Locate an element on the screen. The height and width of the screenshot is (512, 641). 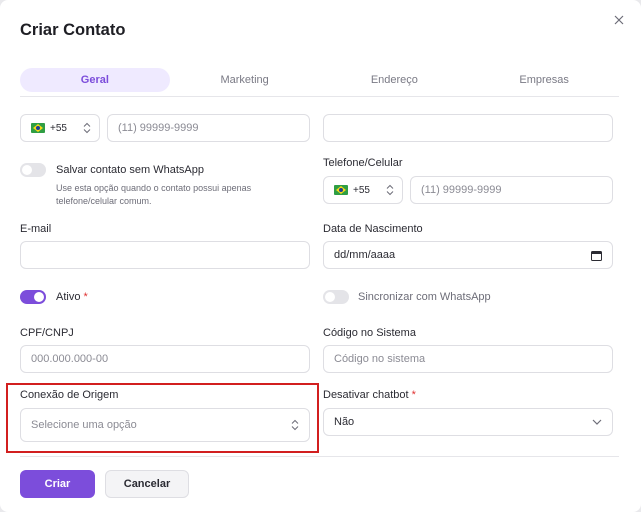
ativo-toggle is located at coordinates (33, 297).